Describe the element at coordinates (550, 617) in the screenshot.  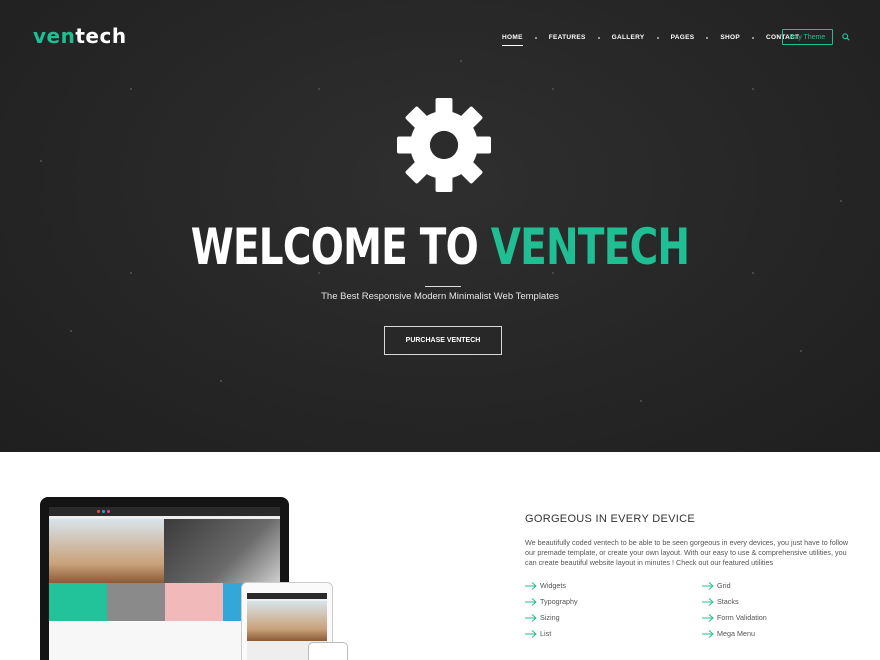
I see `feature-label: Sizing` at that location.